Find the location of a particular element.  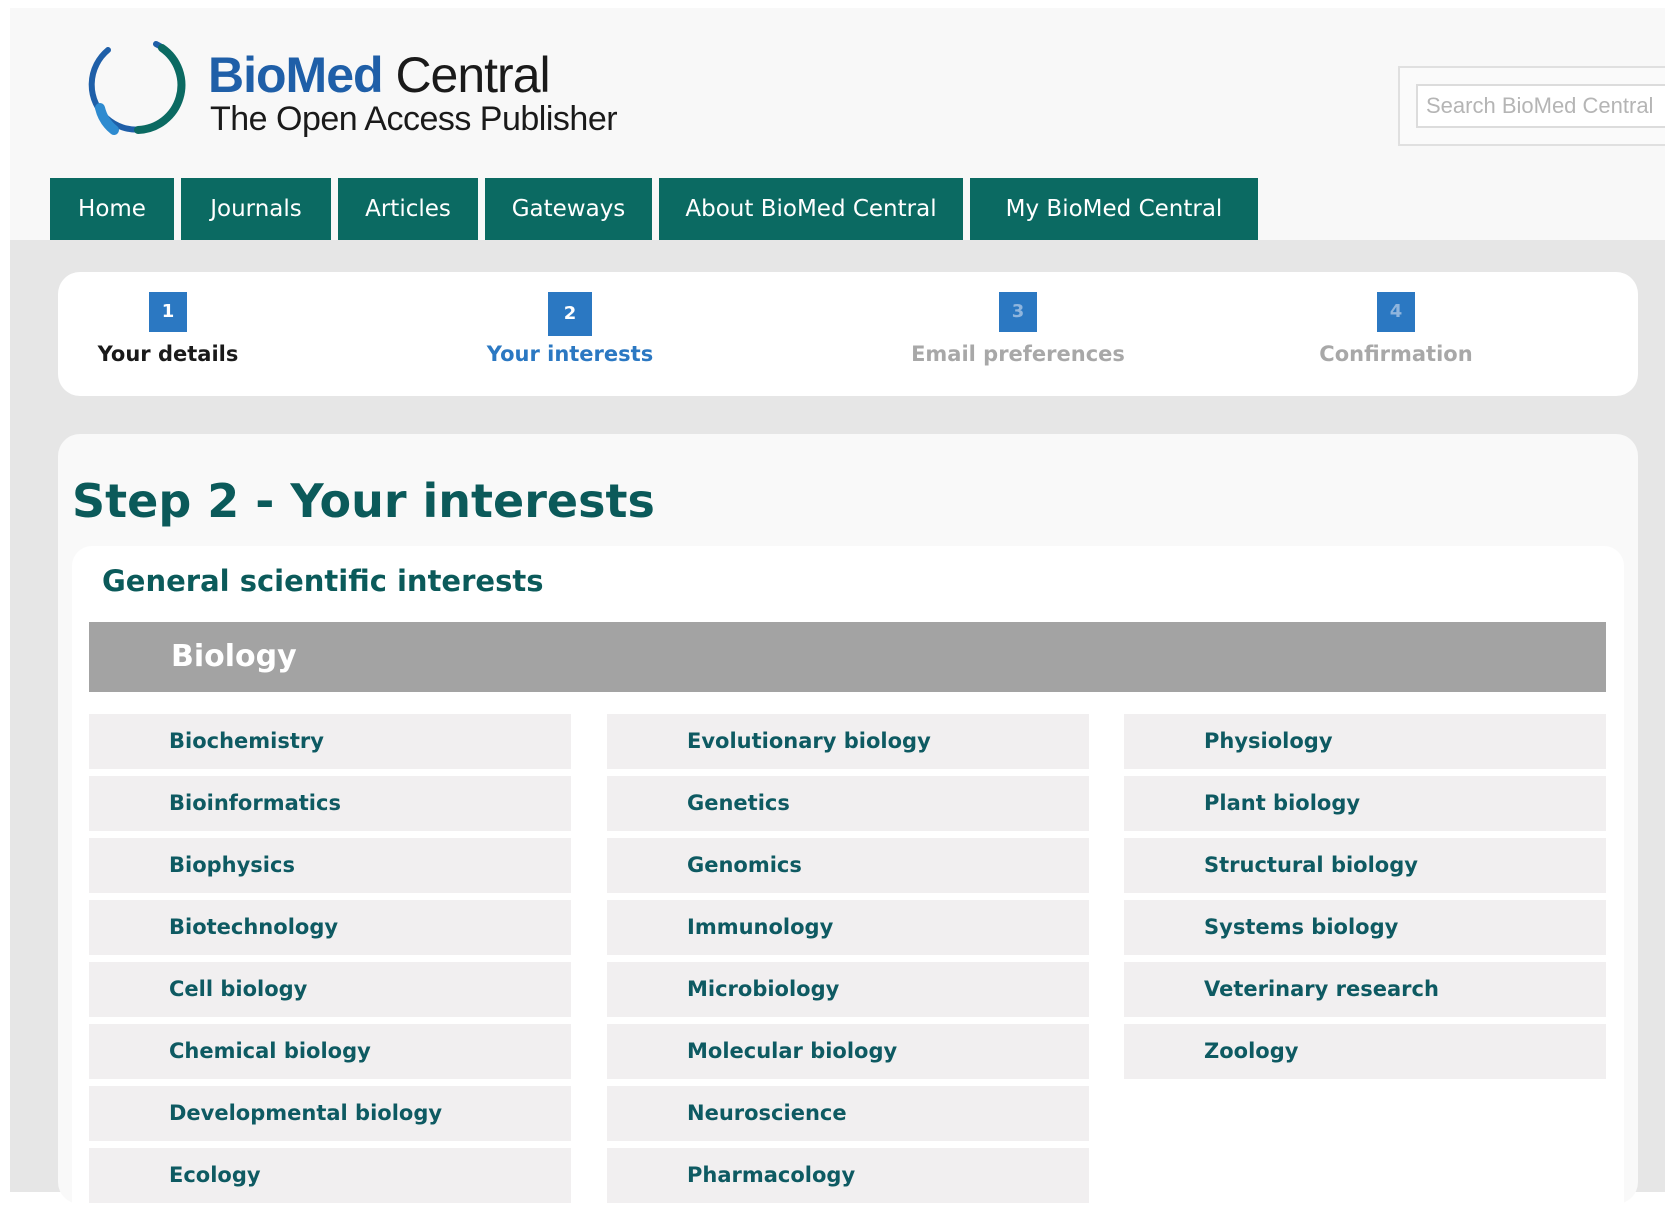

step-your-details: 1 Your details is located at coordinates (168, 329).